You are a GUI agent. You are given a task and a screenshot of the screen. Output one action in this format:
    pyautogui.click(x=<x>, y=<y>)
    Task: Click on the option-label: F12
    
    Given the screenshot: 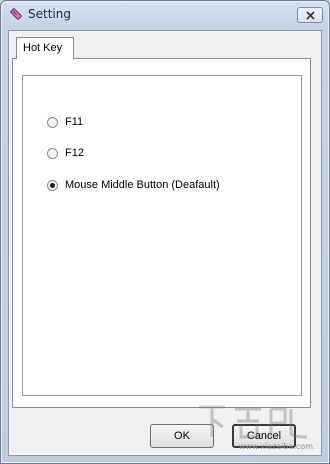 What is the action you would take?
    pyautogui.click(x=74, y=153)
    